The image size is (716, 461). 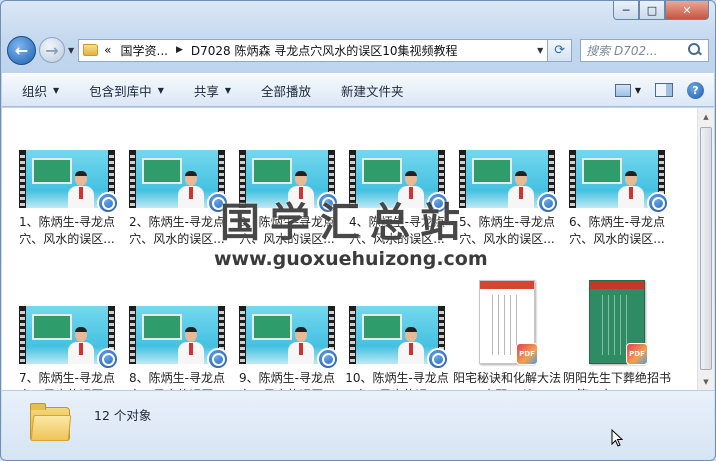 I want to click on include-in-library-menu: 包含到库中 ▼, so click(x=126, y=90).